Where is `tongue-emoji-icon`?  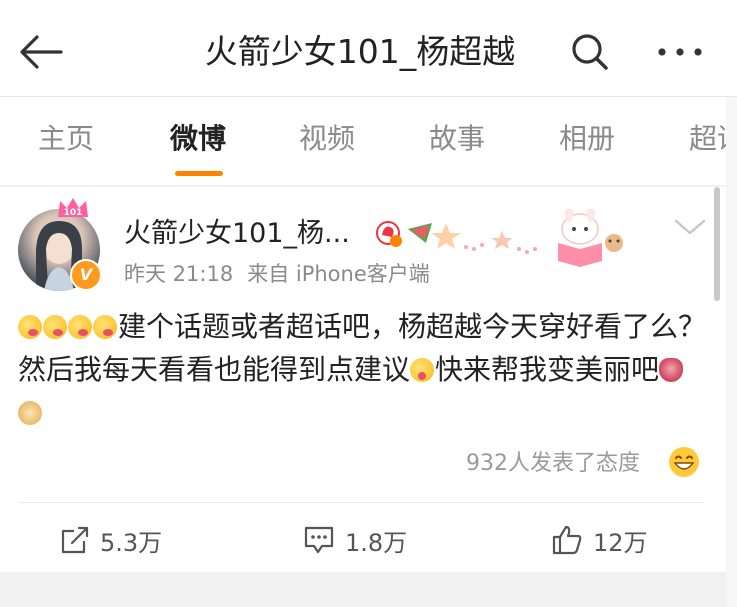 tongue-emoji-icon is located at coordinates (422, 370).